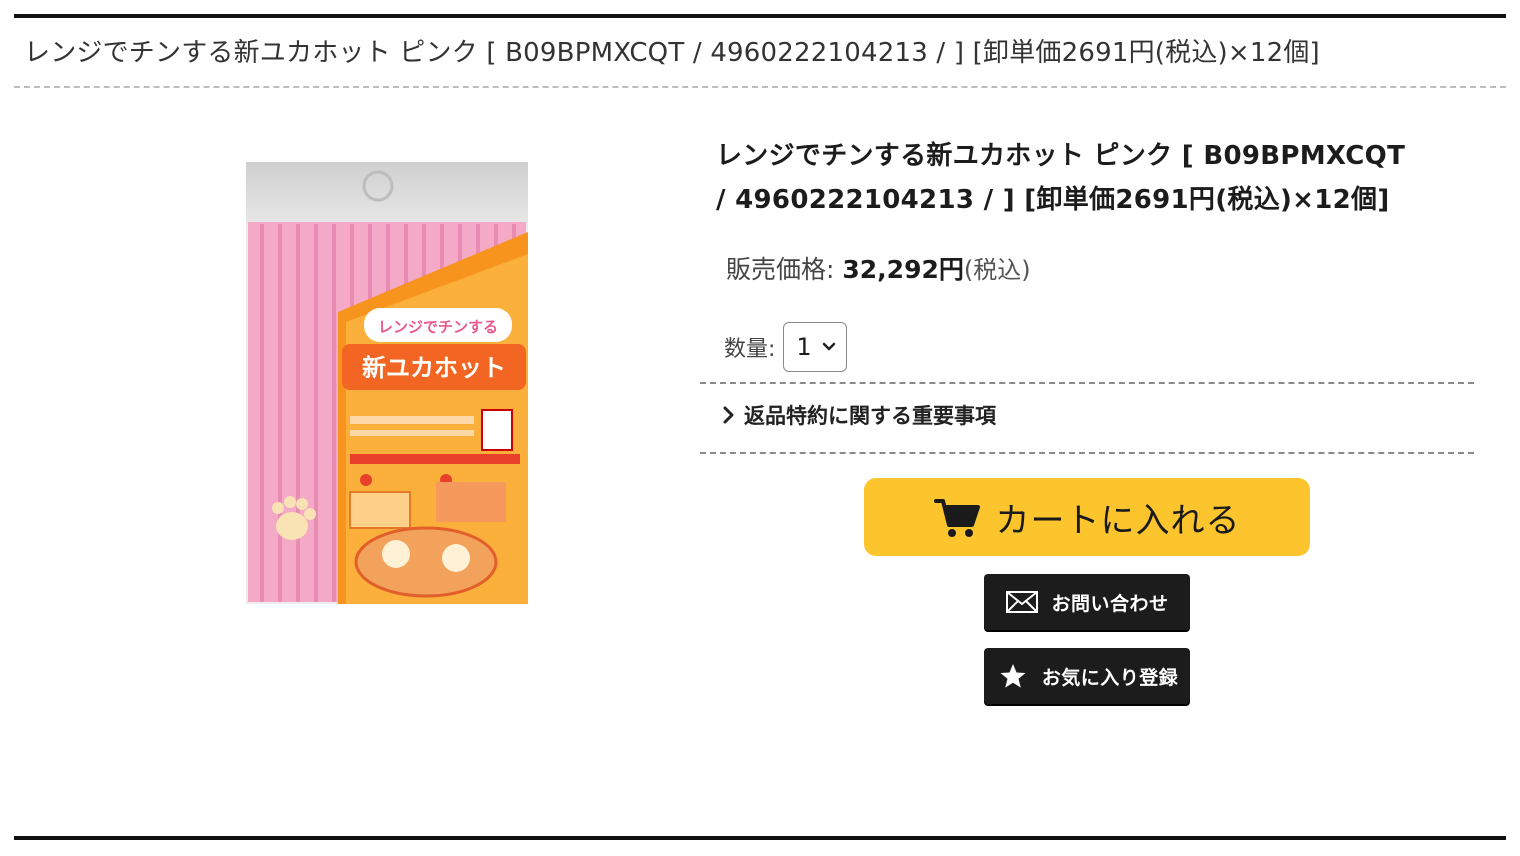 The width and height of the screenshot is (1520, 856). What do you see at coordinates (760, 87) in the screenshot?
I see `heading-divider` at bounding box center [760, 87].